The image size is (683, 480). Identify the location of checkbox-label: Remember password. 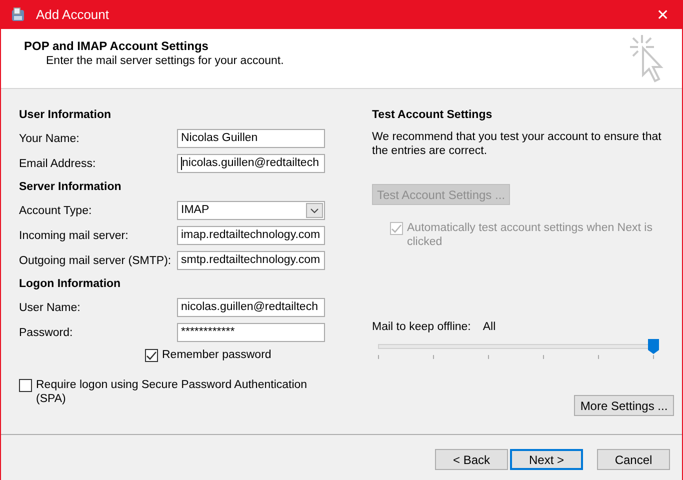
(217, 355).